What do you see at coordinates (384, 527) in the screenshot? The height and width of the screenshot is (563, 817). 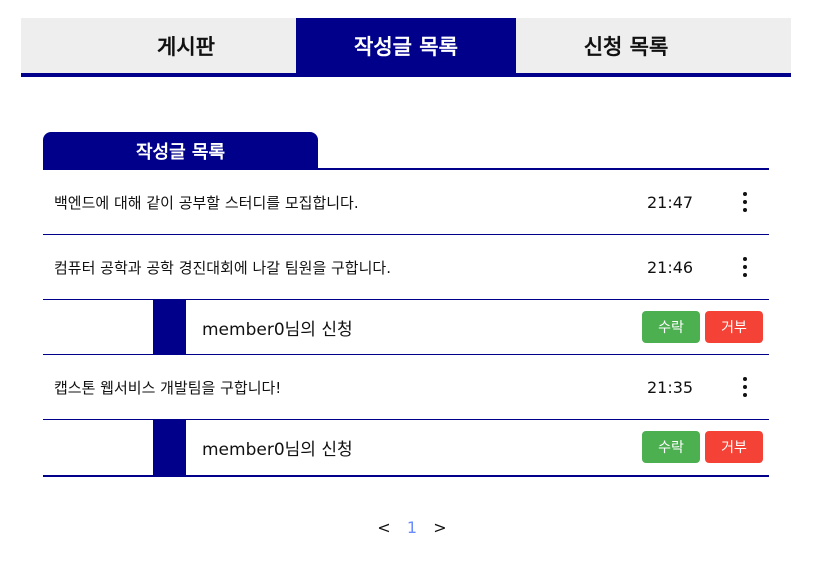 I see `prev-page-button: <` at bounding box center [384, 527].